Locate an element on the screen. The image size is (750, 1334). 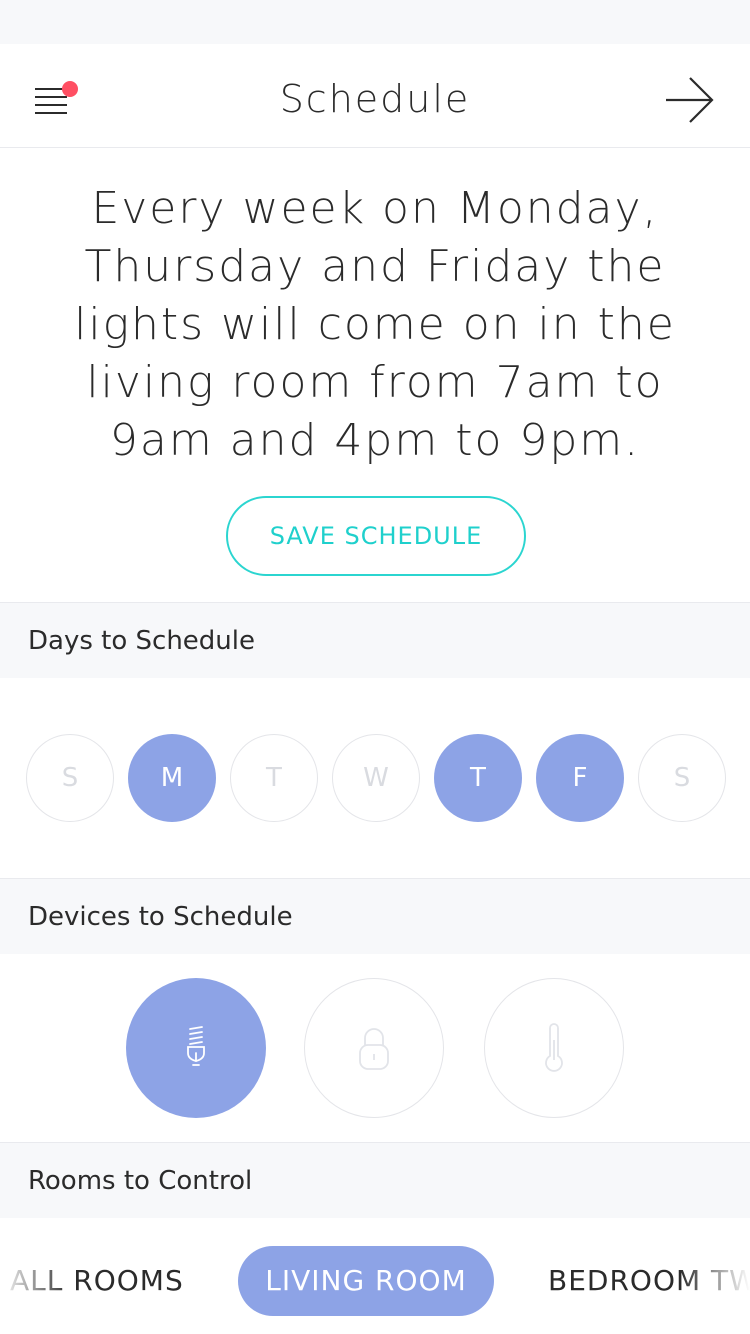
device-toggle-thermostat is located at coordinates (554, 1048).